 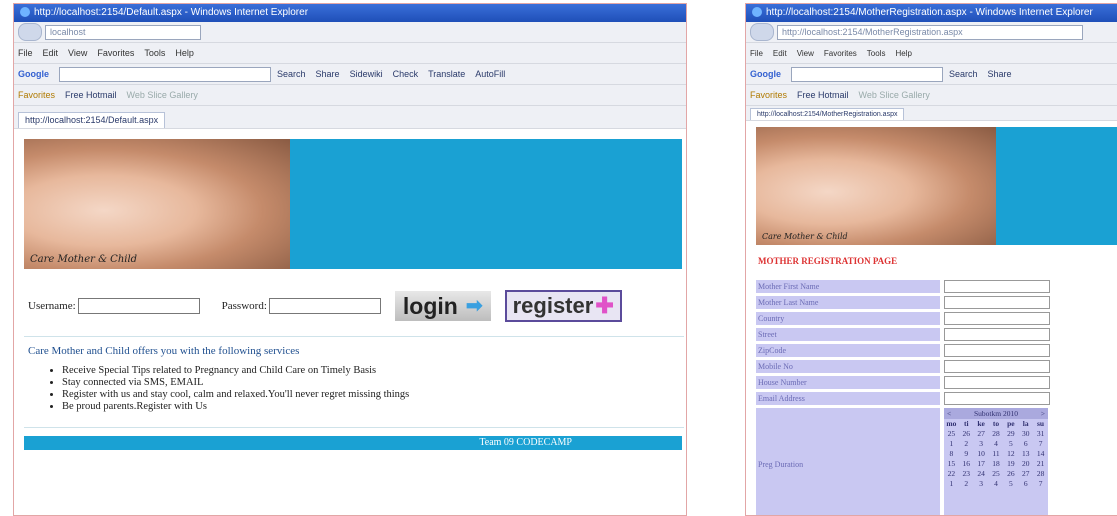 I want to click on calendar-day: 13, so click(x=1025, y=454).